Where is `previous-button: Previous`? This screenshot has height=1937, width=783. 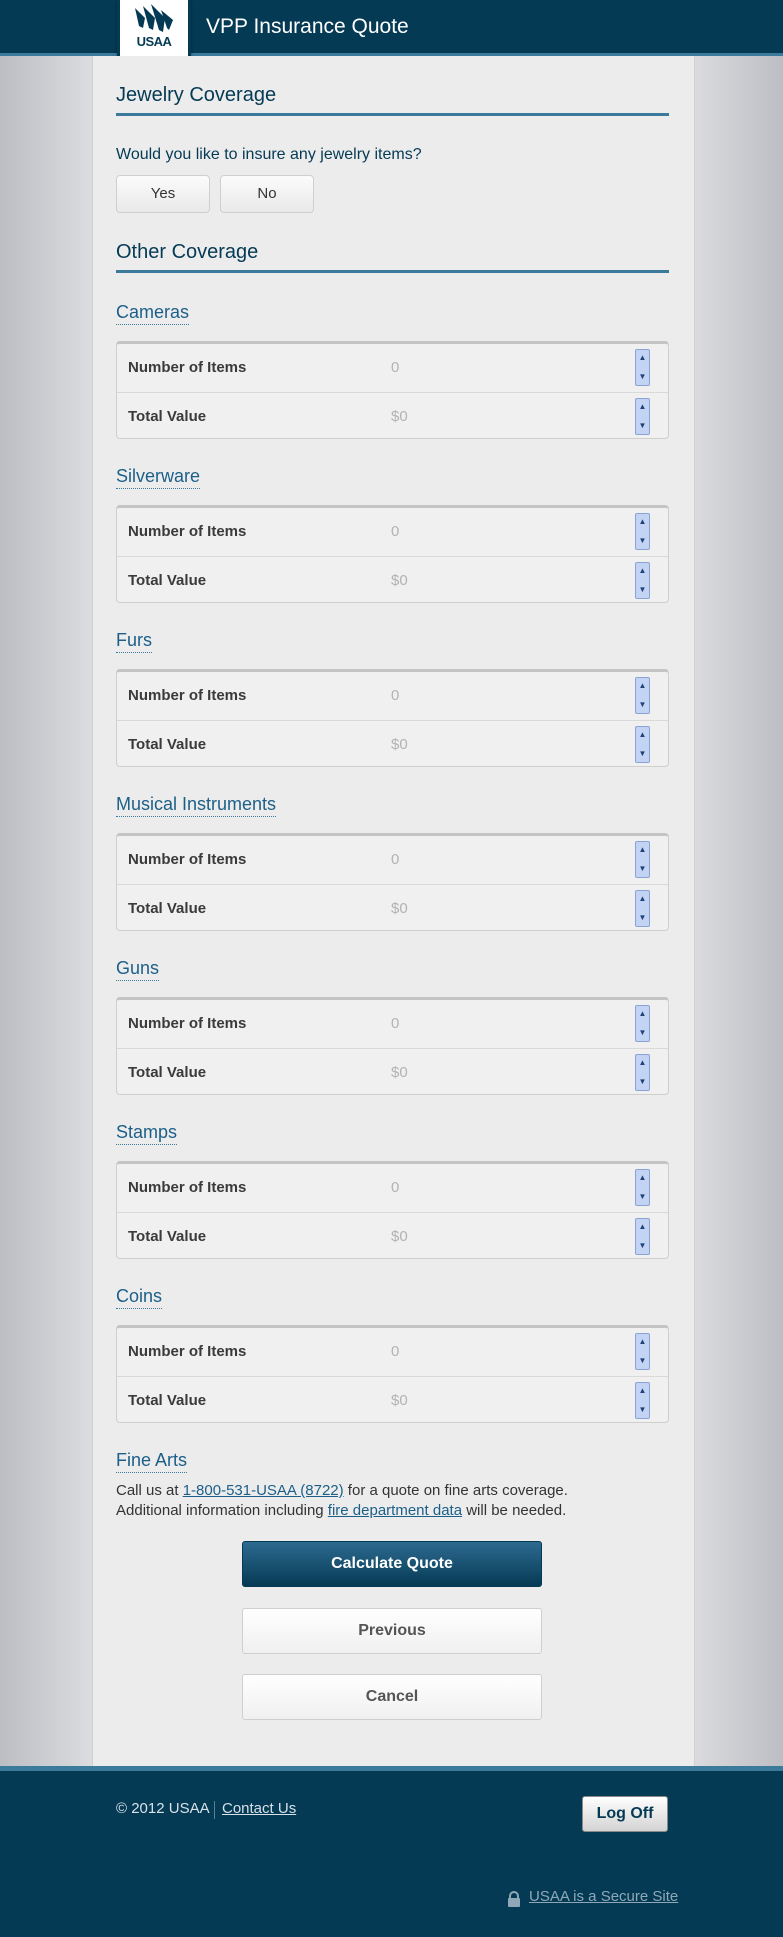
previous-button: Previous is located at coordinates (392, 1631).